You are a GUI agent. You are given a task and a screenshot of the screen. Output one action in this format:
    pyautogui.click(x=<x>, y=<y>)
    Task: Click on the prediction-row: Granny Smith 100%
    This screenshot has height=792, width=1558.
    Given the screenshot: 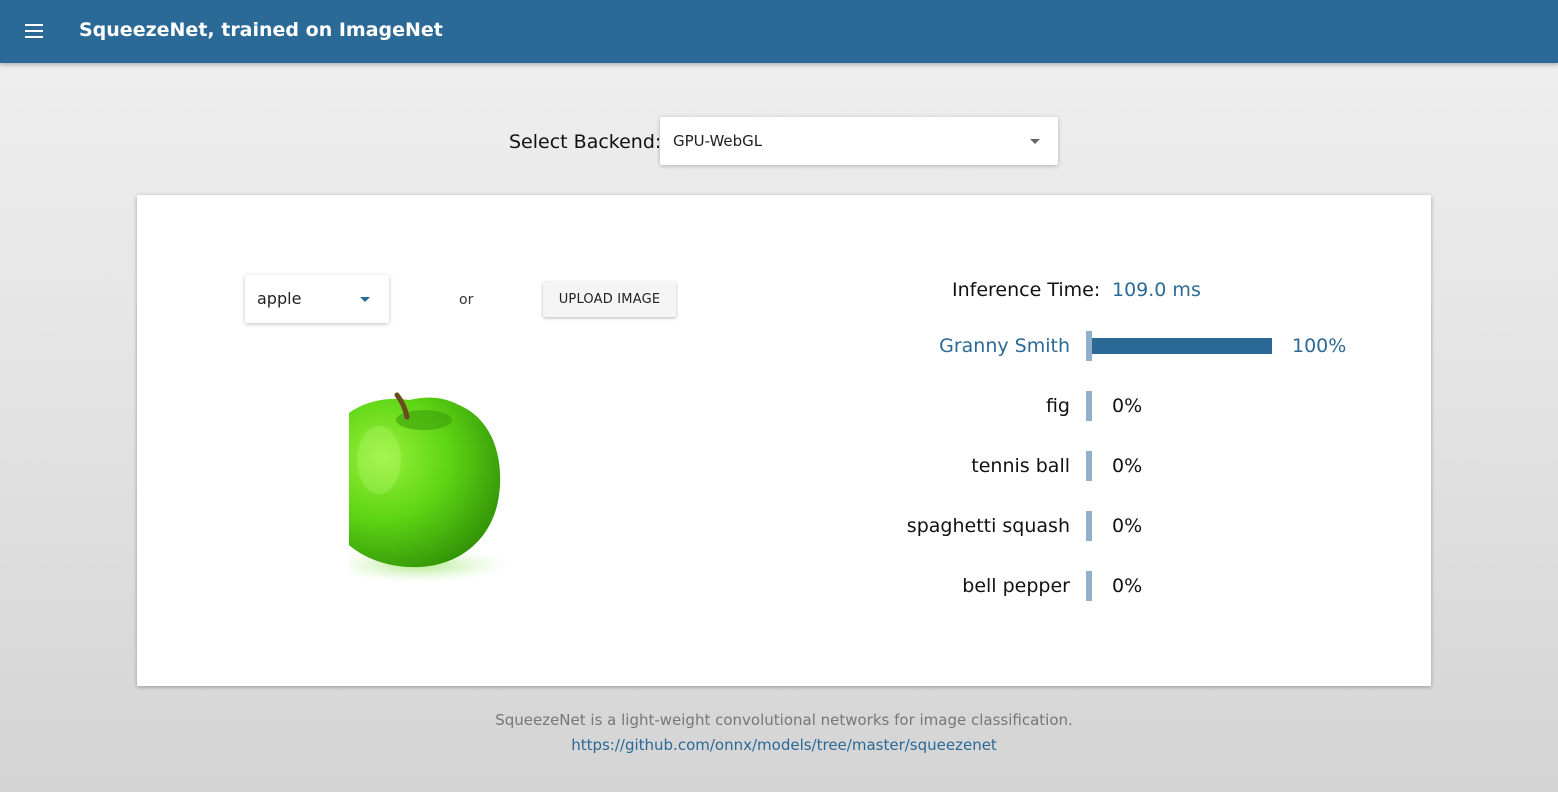 What is the action you would take?
    pyautogui.click(x=1117, y=348)
    